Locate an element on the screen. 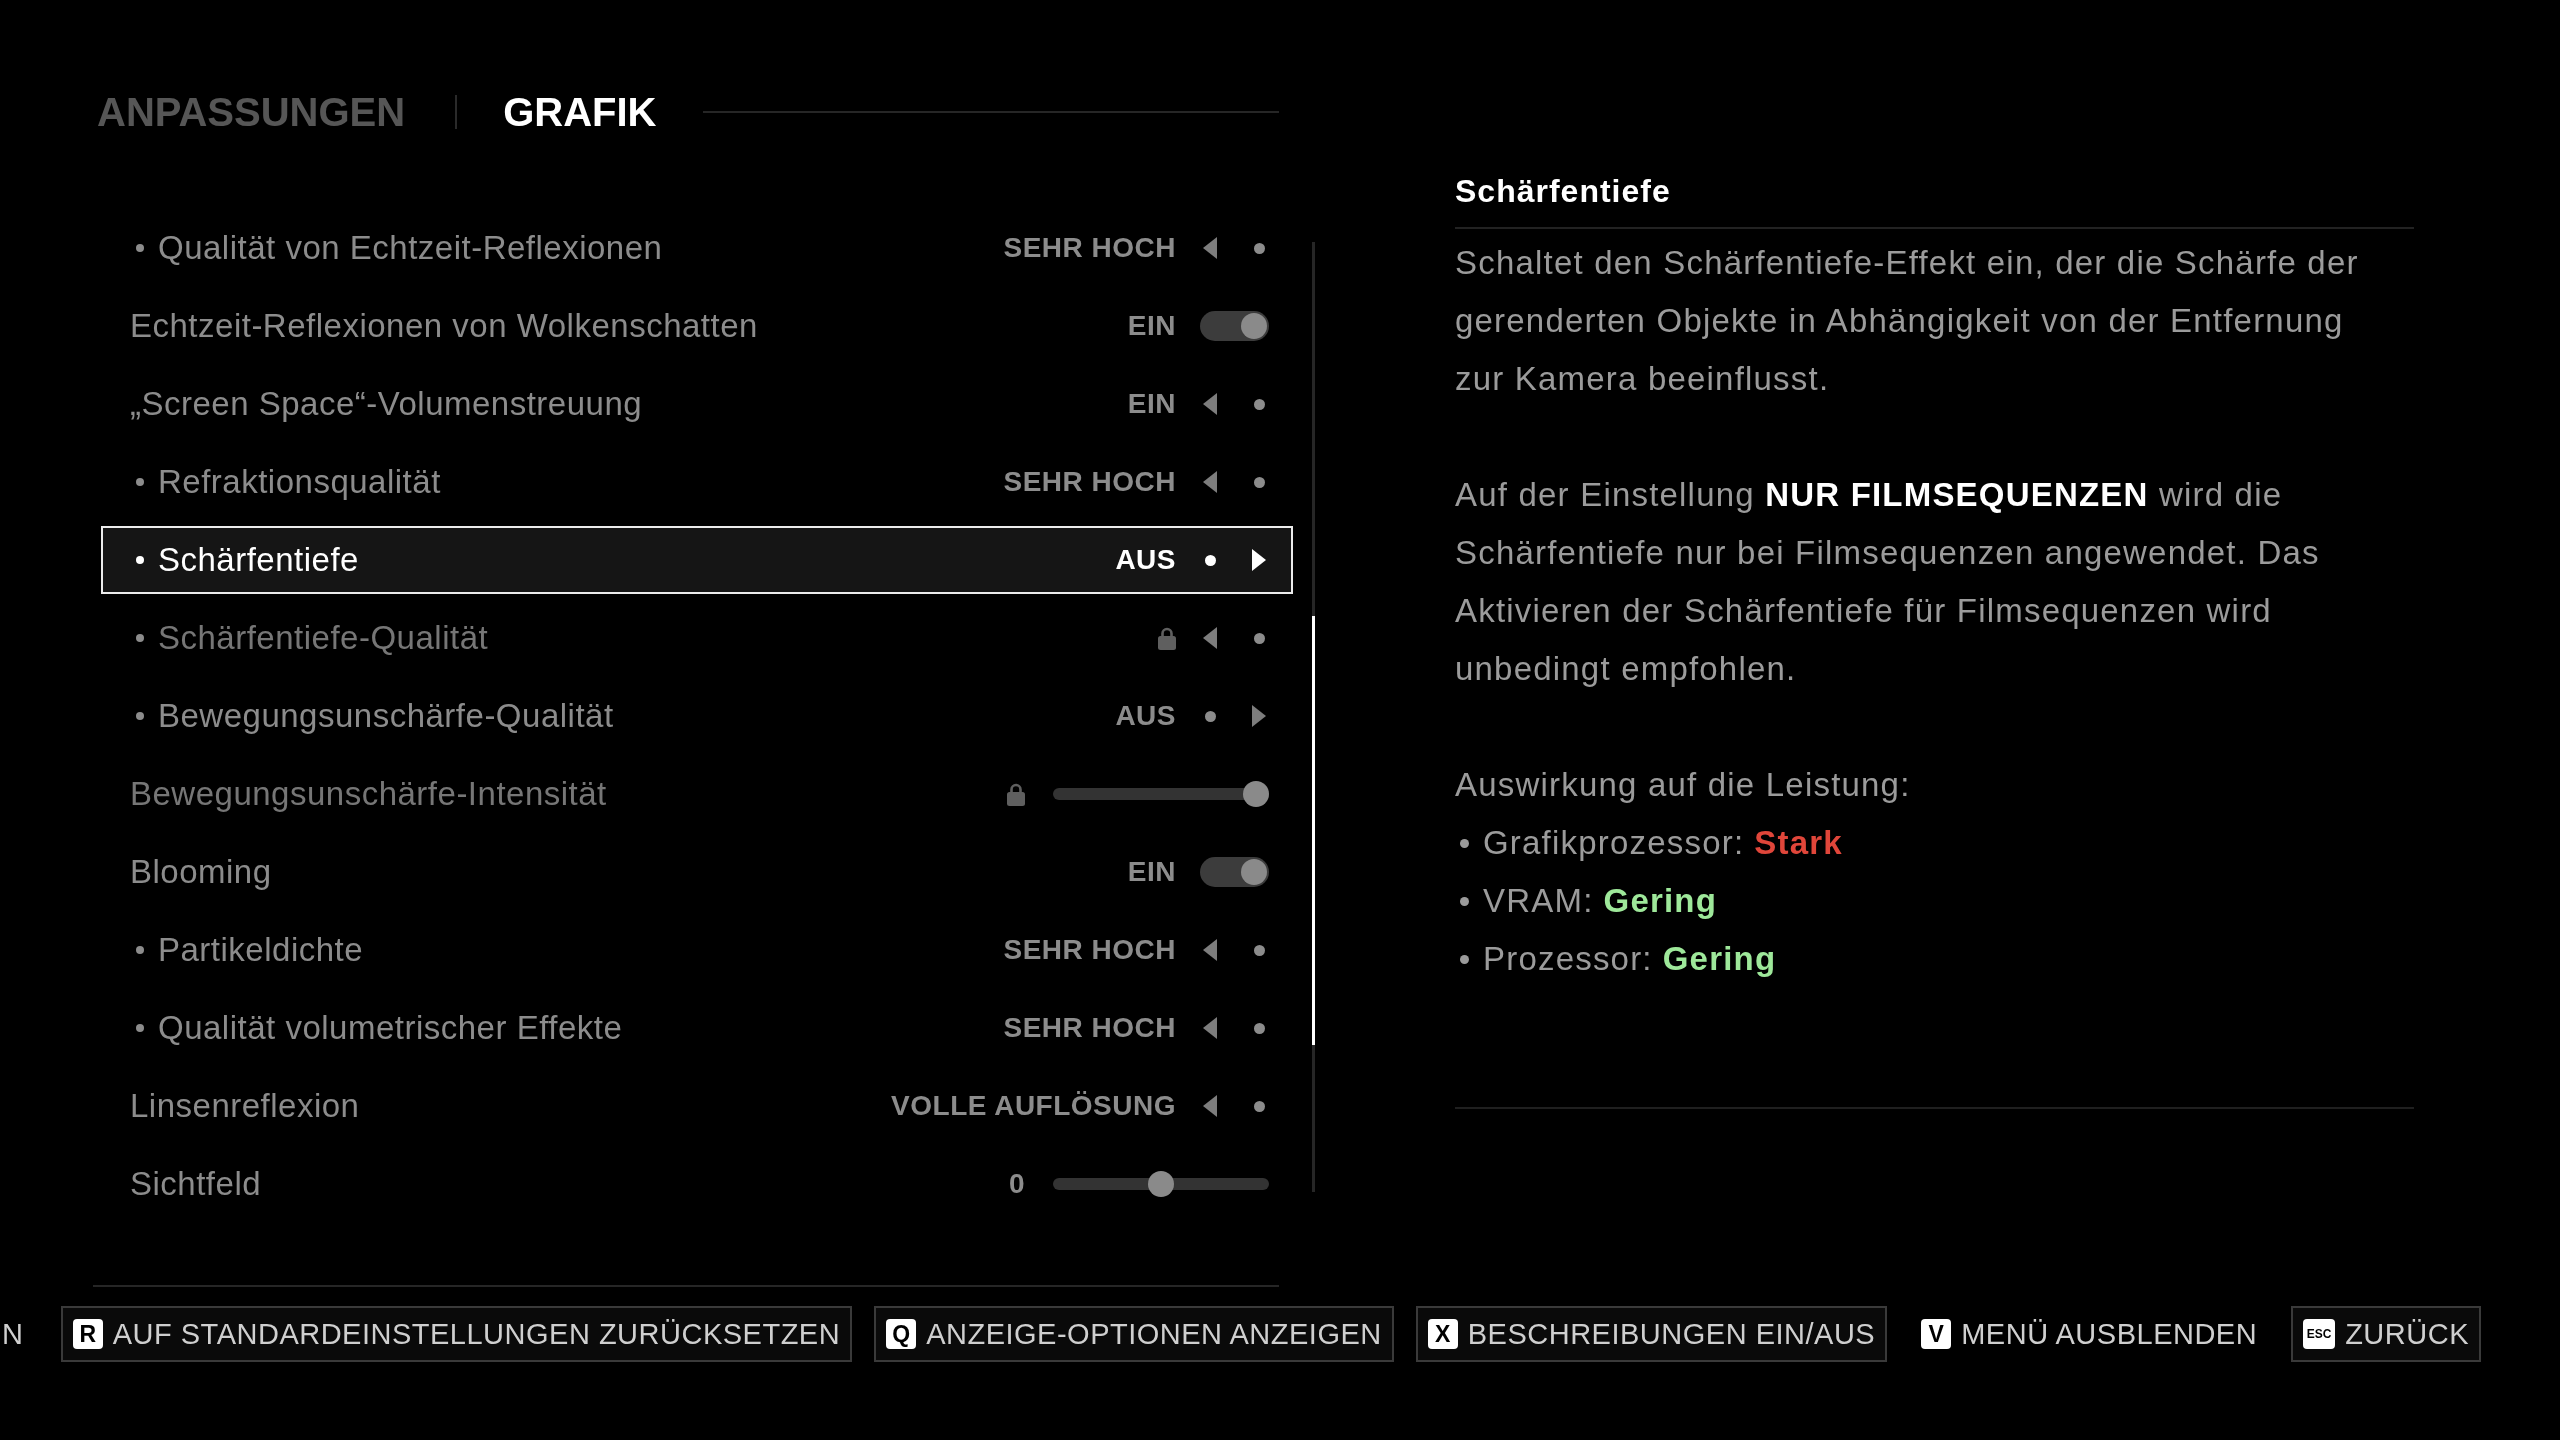 The height and width of the screenshot is (1440, 2560). setting-label: Echtzeit-Reflexionen von Wolkenschatten is located at coordinates (444, 326).